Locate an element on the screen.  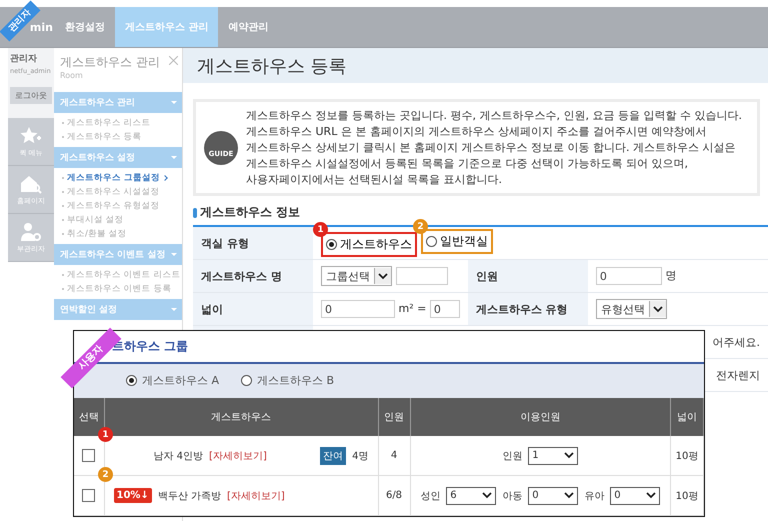
type-select: 유형선택 is located at coordinates (631, 309).